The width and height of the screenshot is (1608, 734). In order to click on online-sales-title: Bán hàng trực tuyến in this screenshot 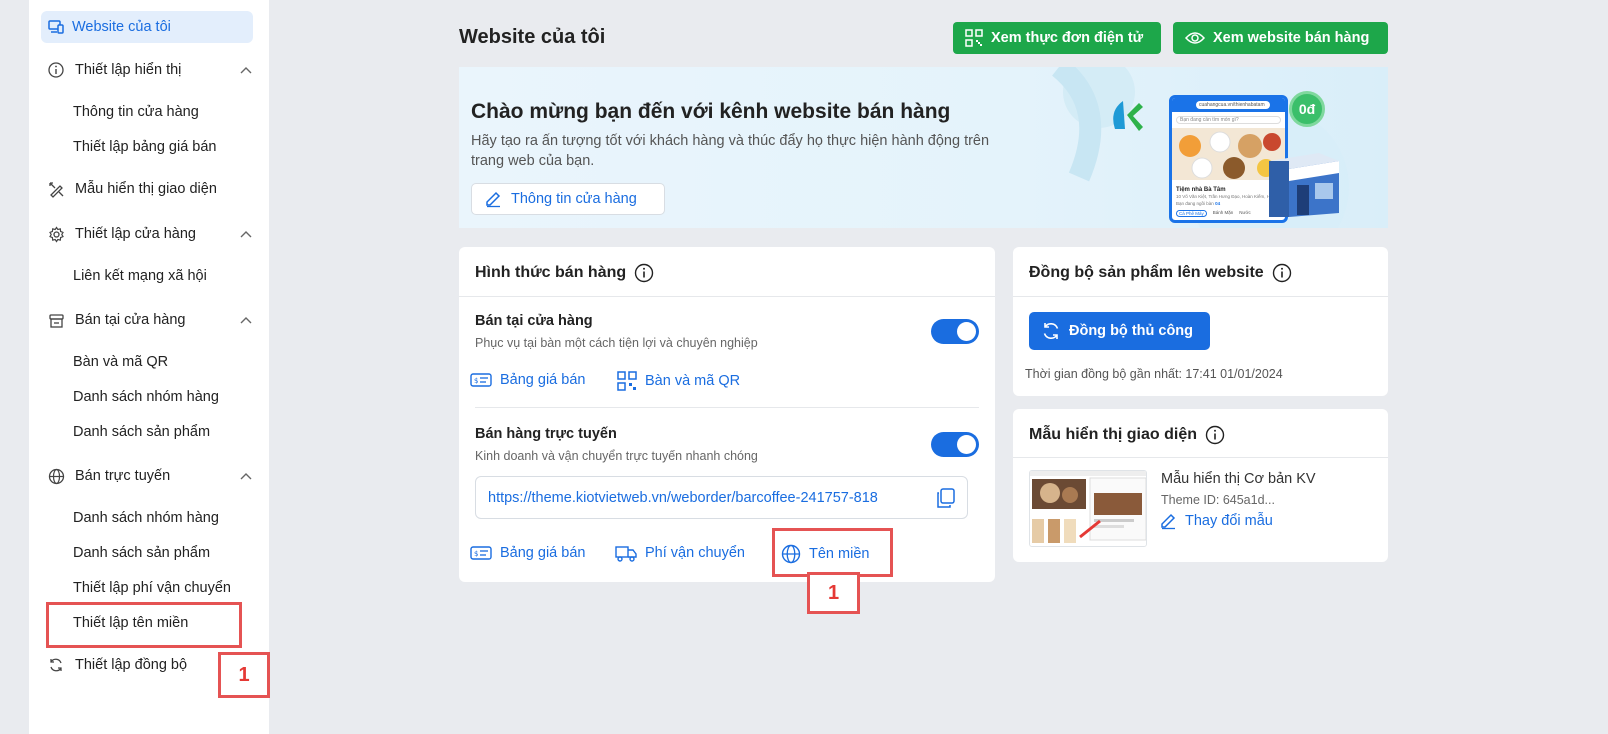, I will do `click(546, 434)`.